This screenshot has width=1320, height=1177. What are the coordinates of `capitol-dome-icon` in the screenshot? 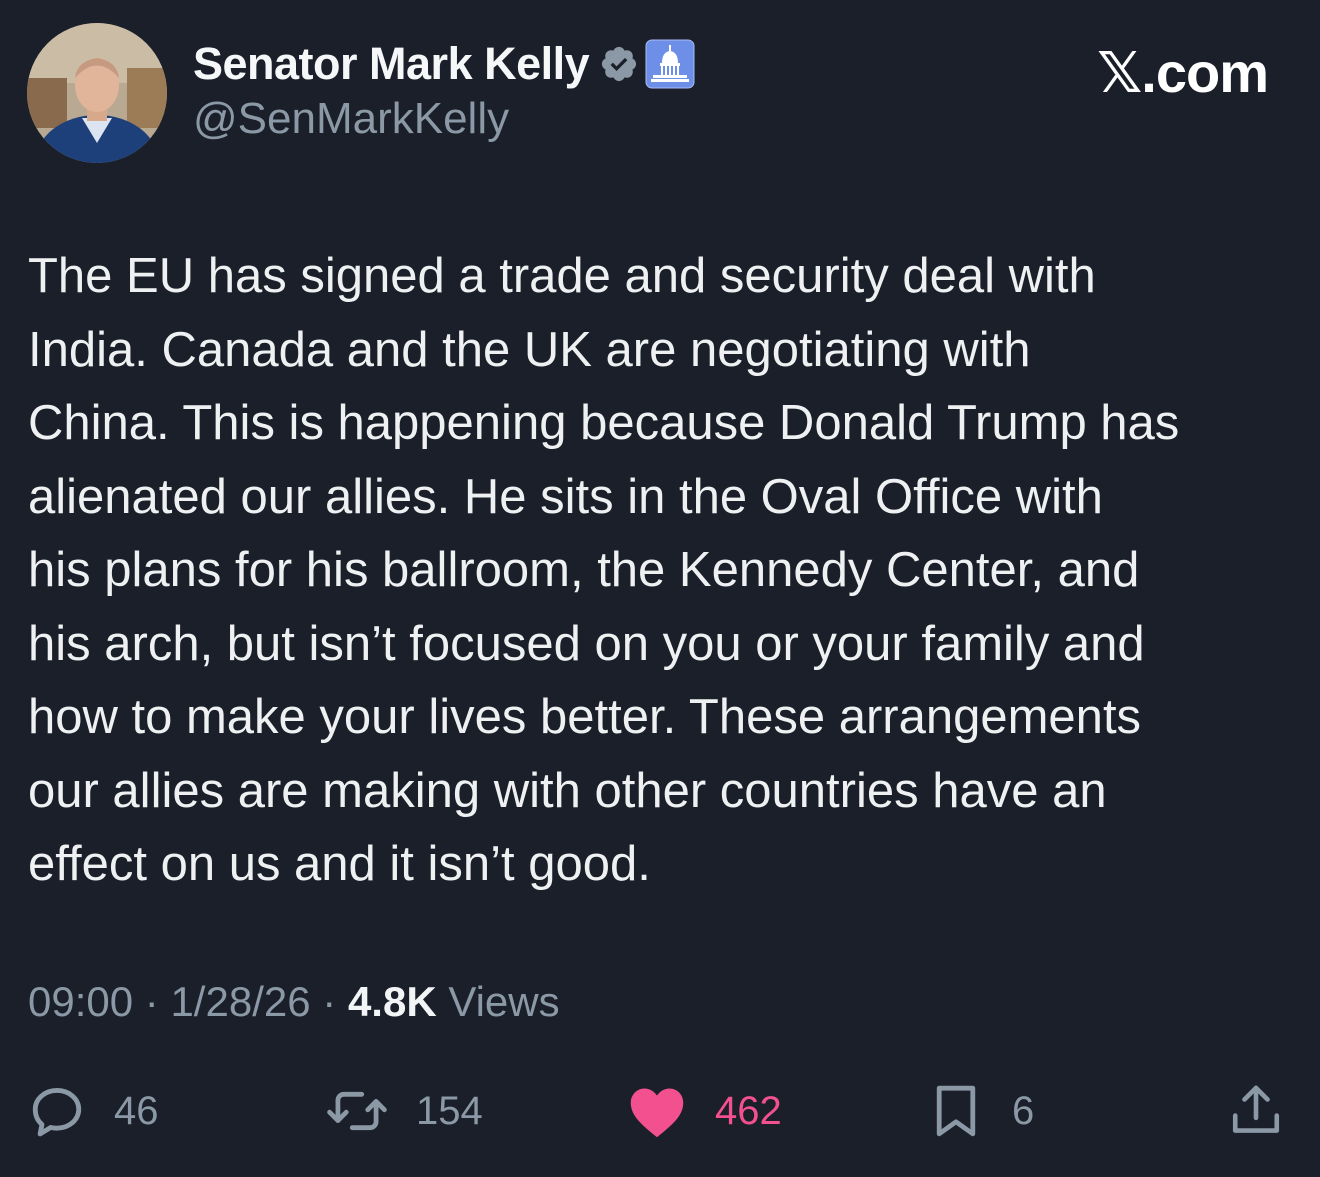 It's located at (670, 64).